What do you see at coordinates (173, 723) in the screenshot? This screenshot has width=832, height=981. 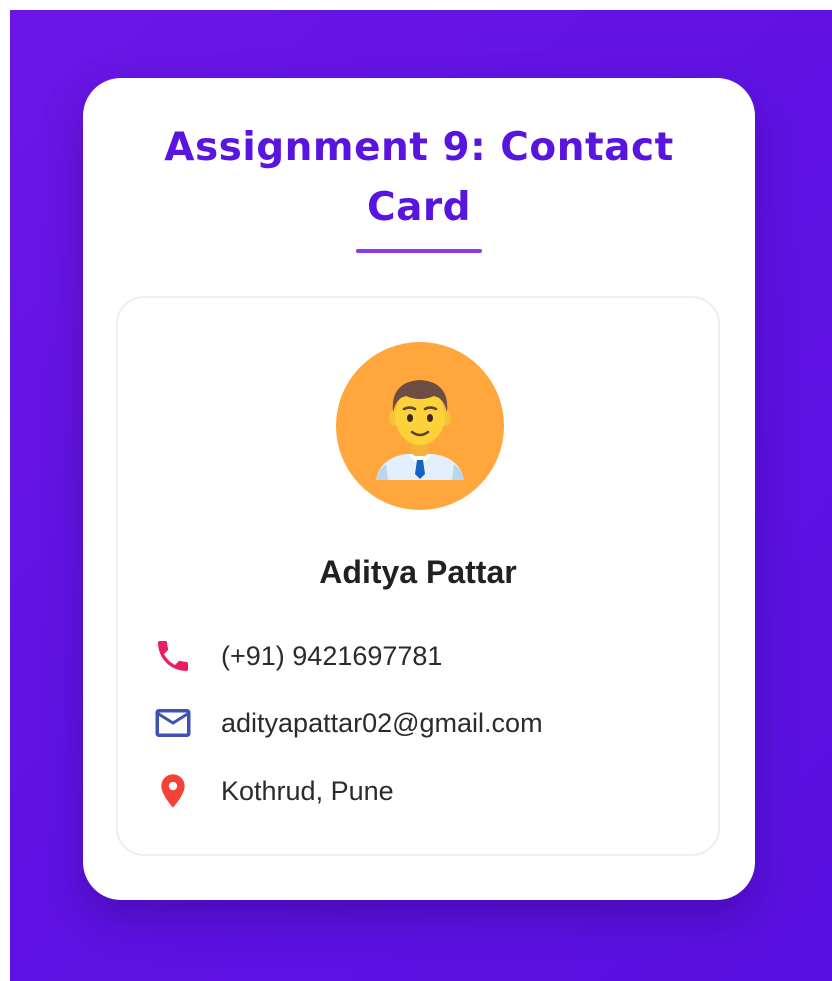 I see `mail-icon` at bounding box center [173, 723].